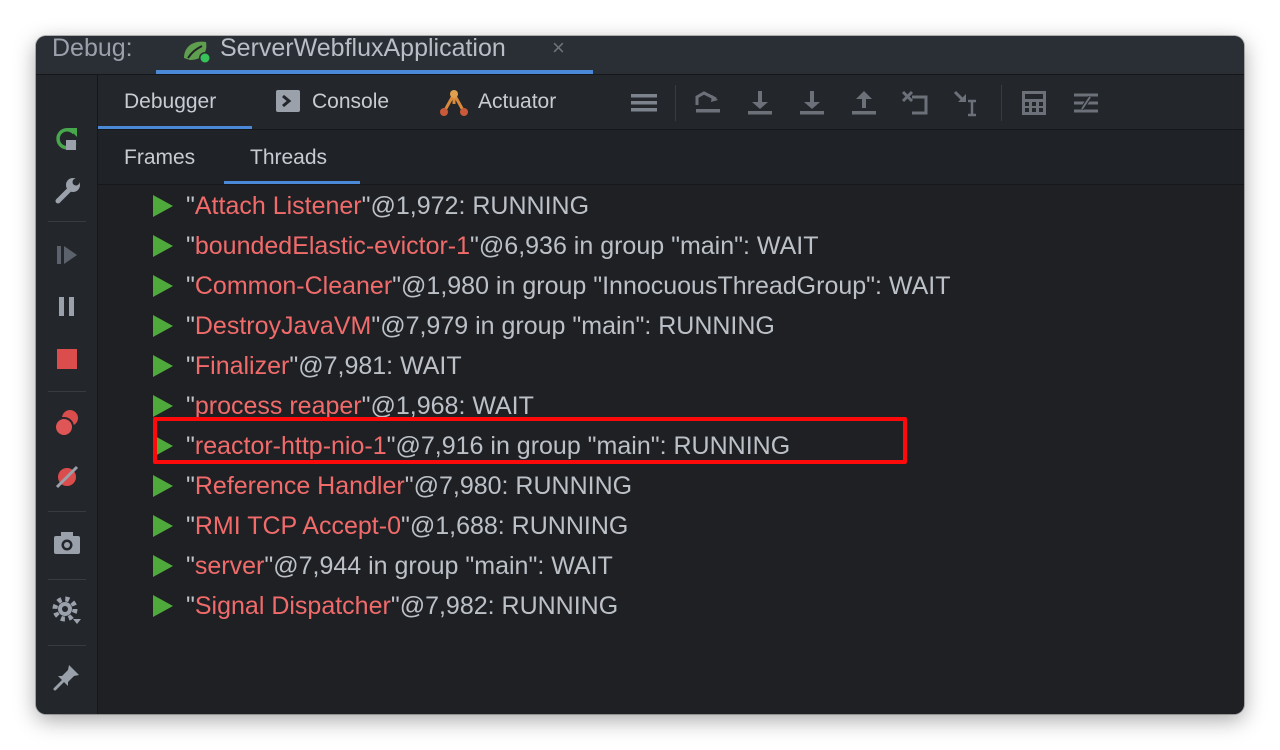  Describe the element at coordinates (1001, 103) in the screenshot. I see `toolbar-separator` at that location.